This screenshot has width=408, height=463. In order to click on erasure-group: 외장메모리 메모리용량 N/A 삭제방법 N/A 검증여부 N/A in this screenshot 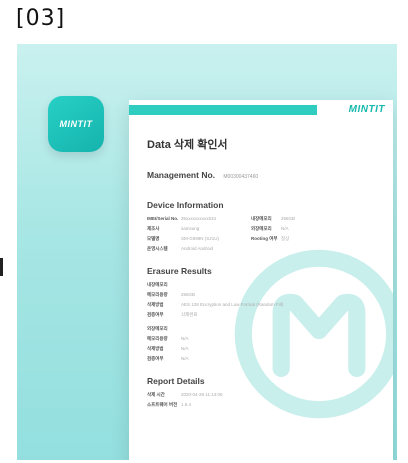, I will do `click(262, 344)`.